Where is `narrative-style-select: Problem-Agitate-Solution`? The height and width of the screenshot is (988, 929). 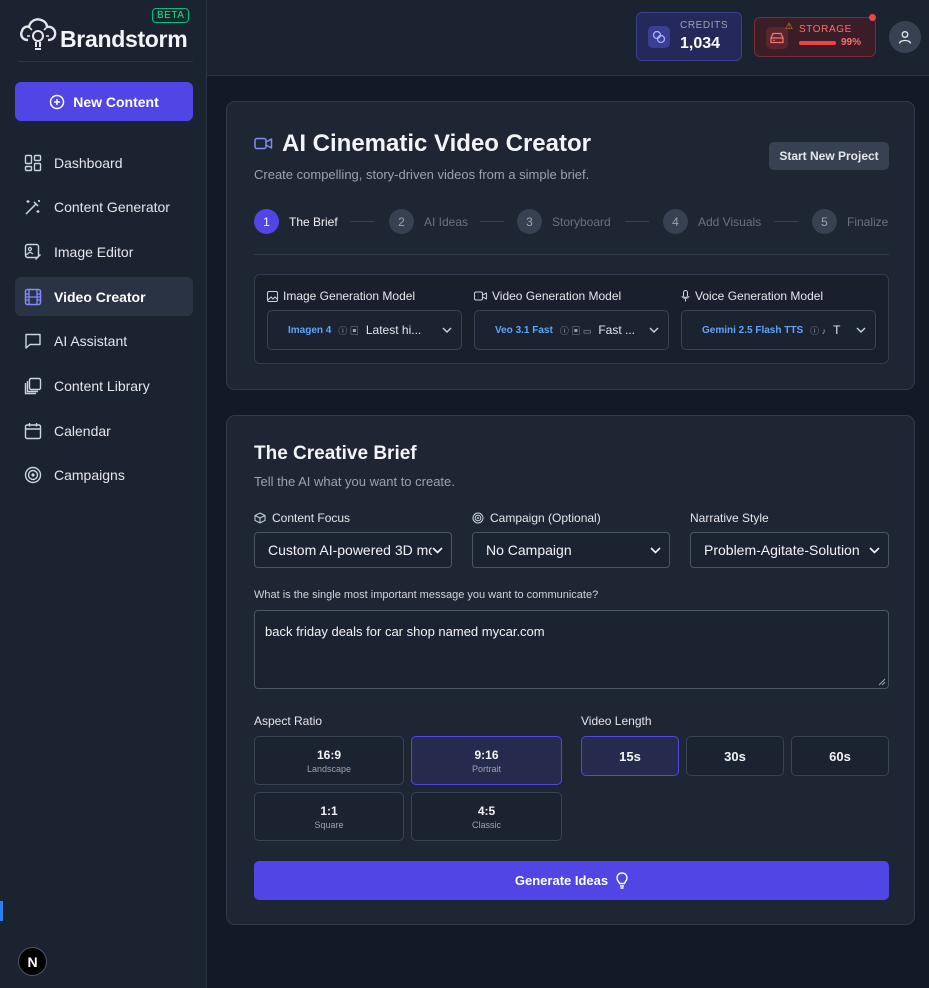 narrative-style-select: Problem-Agitate-Solution is located at coordinates (789, 550).